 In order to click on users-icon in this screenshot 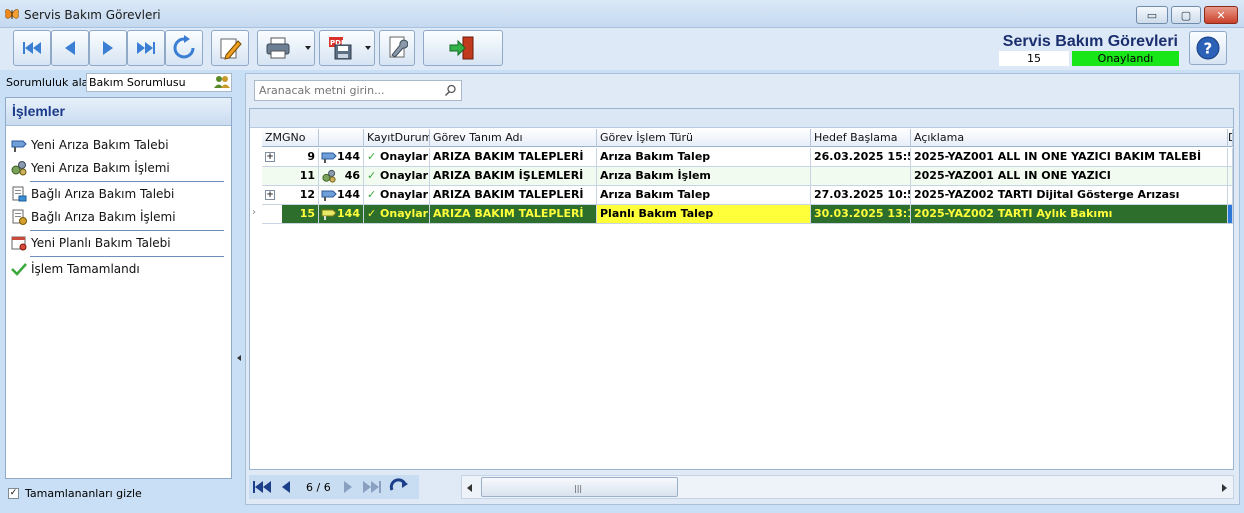, I will do `click(222, 82)`.